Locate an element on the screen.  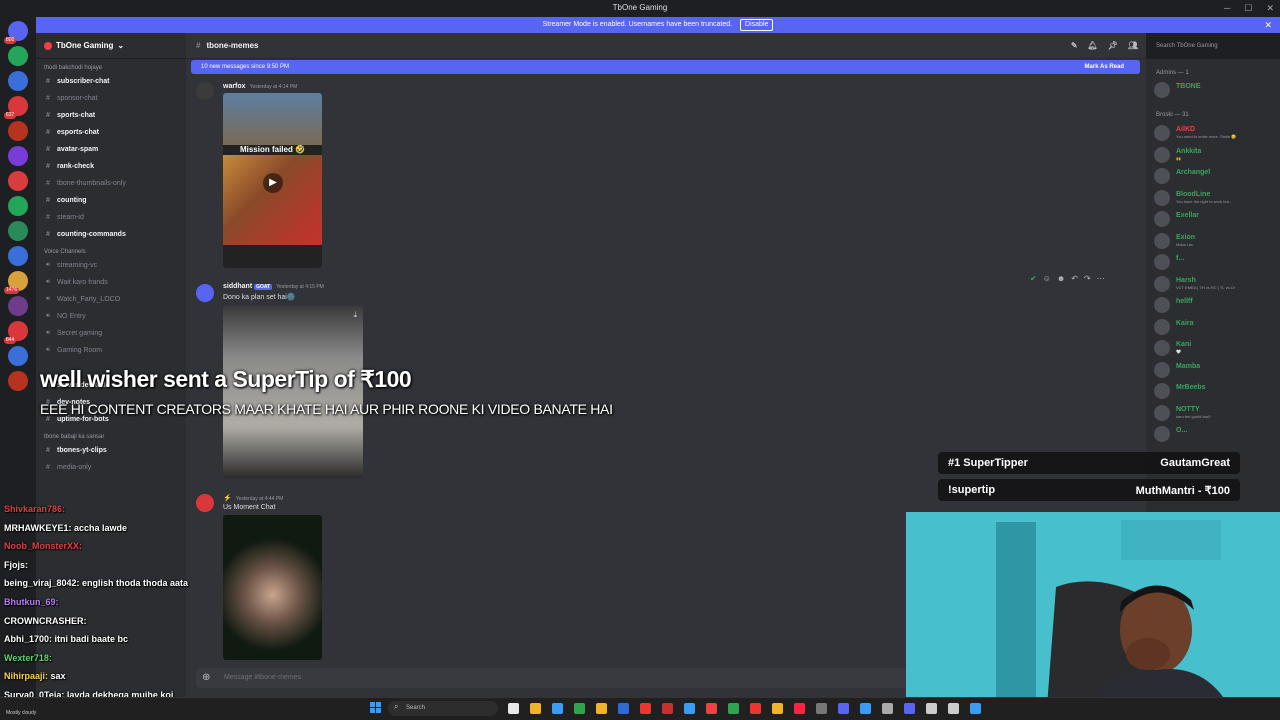
voice-channel-item: 🔊︎ NO Entry is located at coordinates (111, 316).